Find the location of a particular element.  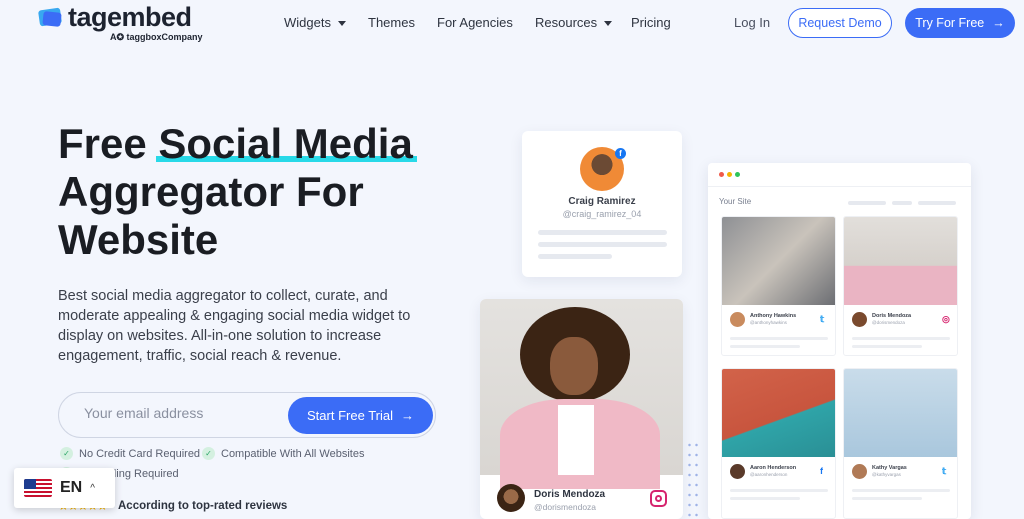

tagembed-logo: tagembed A✪ taggboxCompany is located at coordinates (128, 23).